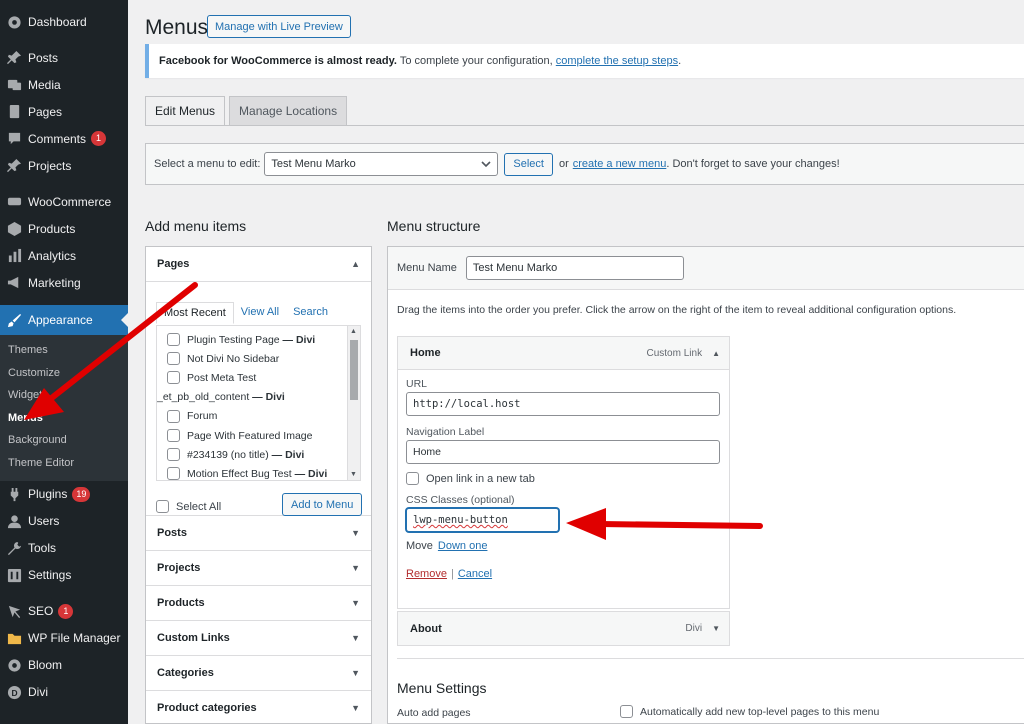 The width and height of the screenshot is (1024, 724). I want to click on sidebar-item-label: Comments, so click(57, 138).